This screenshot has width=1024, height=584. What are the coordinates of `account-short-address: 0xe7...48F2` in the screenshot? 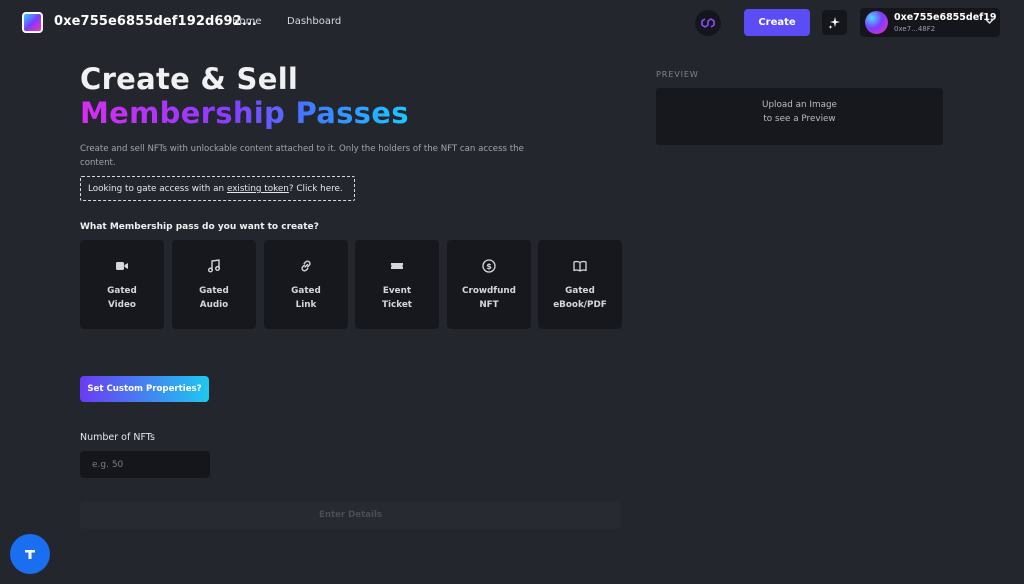 It's located at (915, 29).